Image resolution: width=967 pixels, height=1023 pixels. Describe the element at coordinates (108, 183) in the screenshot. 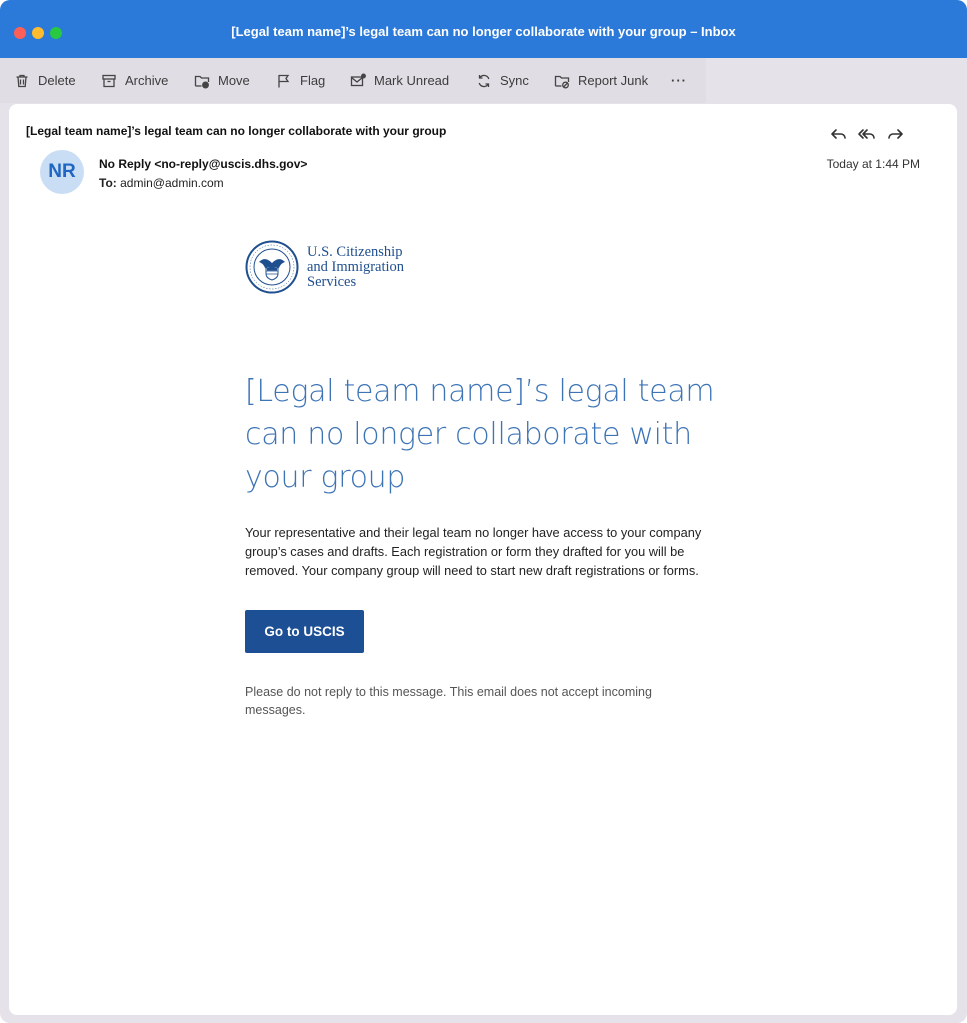

I see `to-label: To:` at that location.